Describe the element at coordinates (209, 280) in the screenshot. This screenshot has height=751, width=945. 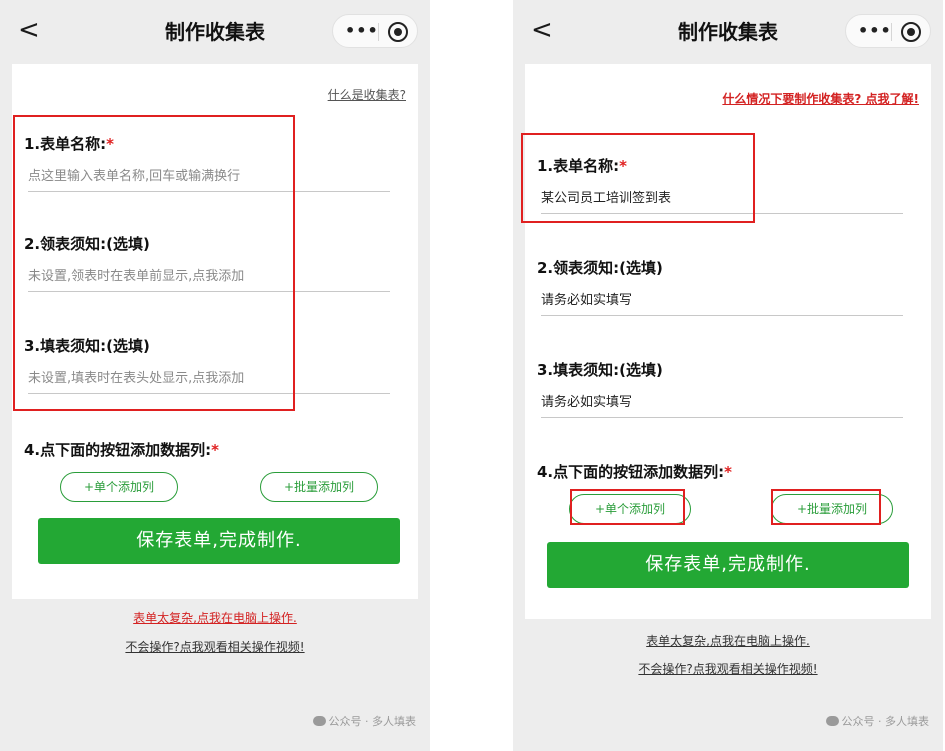
I see `receive-notice-input: 未设置,领表时在表单前显示,点我添加` at that location.